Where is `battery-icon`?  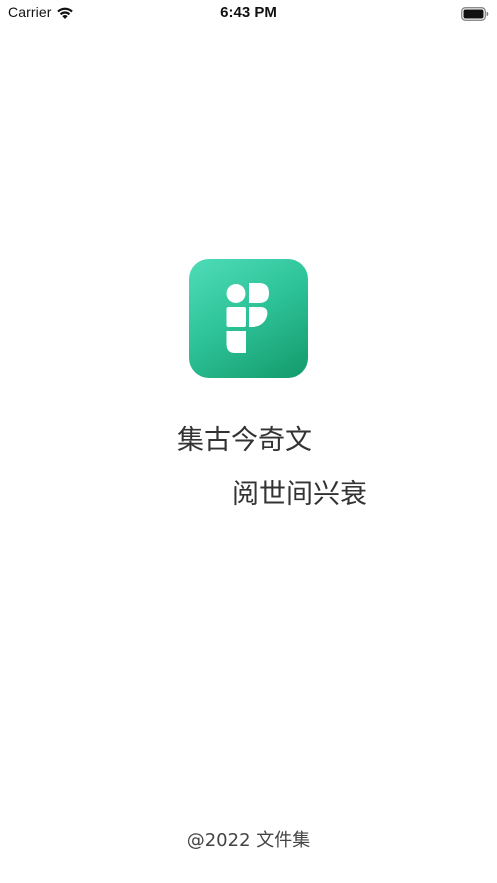 battery-icon is located at coordinates (475, 13).